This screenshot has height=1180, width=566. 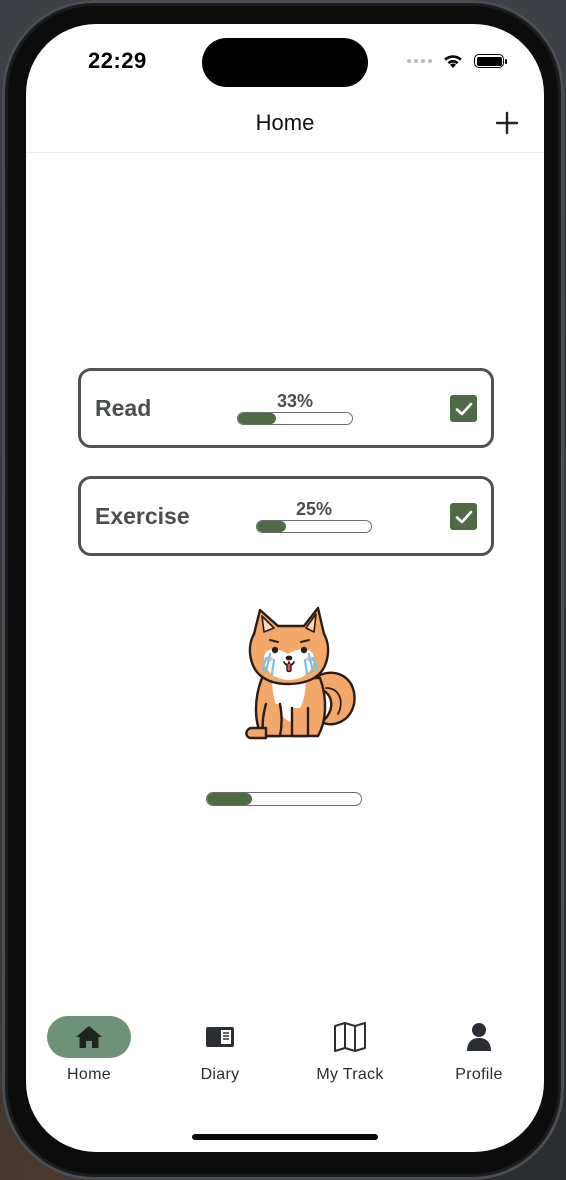 What do you see at coordinates (479, 1074) in the screenshot?
I see `tab-label: Profile` at bounding box center [479, 1074].